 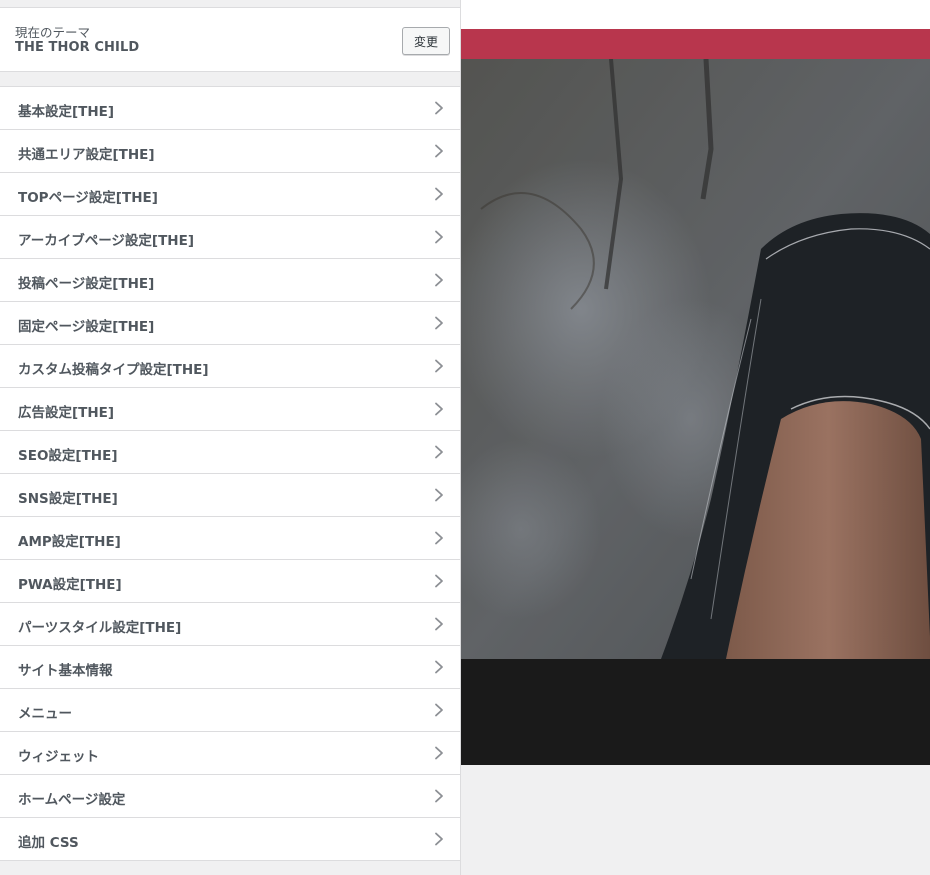 I want to click on panel-item: ホームページ設定, so click(x=230, y=796).